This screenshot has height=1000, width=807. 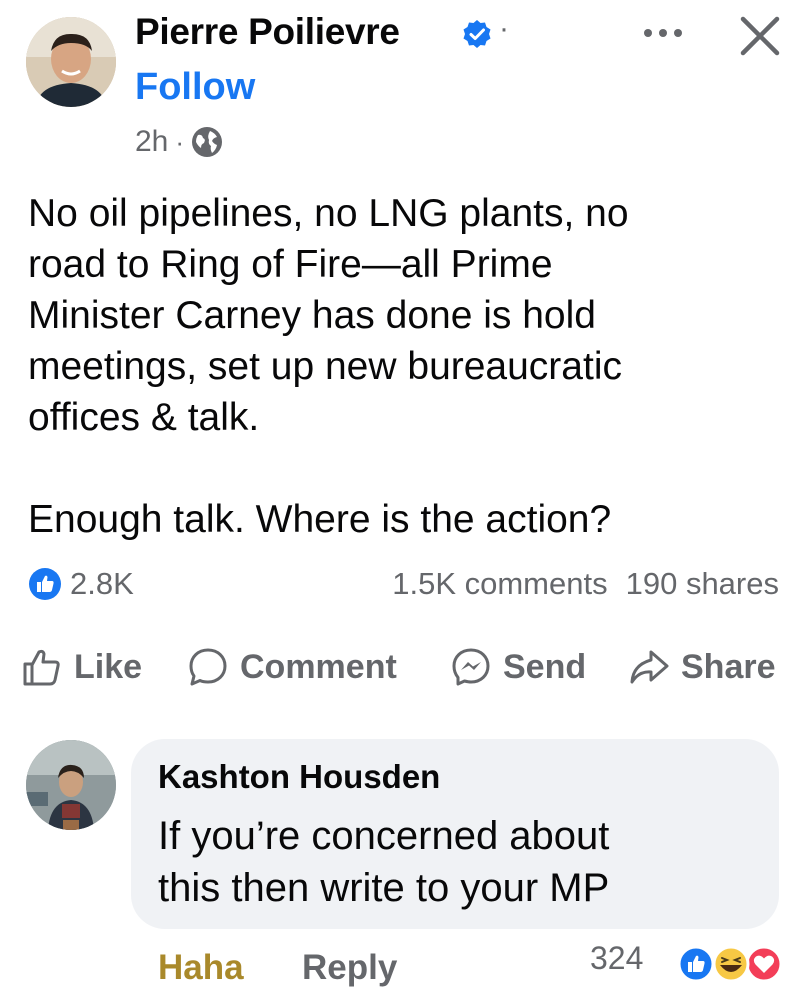 What do you see at coordinates (649, 667) in the screenshot?
I see `share-arrow-icon` at bounding box center [649, 667].